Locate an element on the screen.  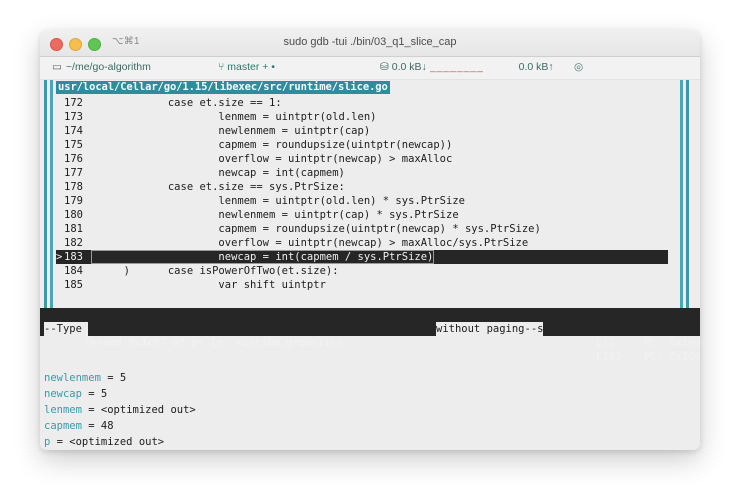
source-line-text: lenmem = uintptr(old.len) is located at coordinates (234, 117).